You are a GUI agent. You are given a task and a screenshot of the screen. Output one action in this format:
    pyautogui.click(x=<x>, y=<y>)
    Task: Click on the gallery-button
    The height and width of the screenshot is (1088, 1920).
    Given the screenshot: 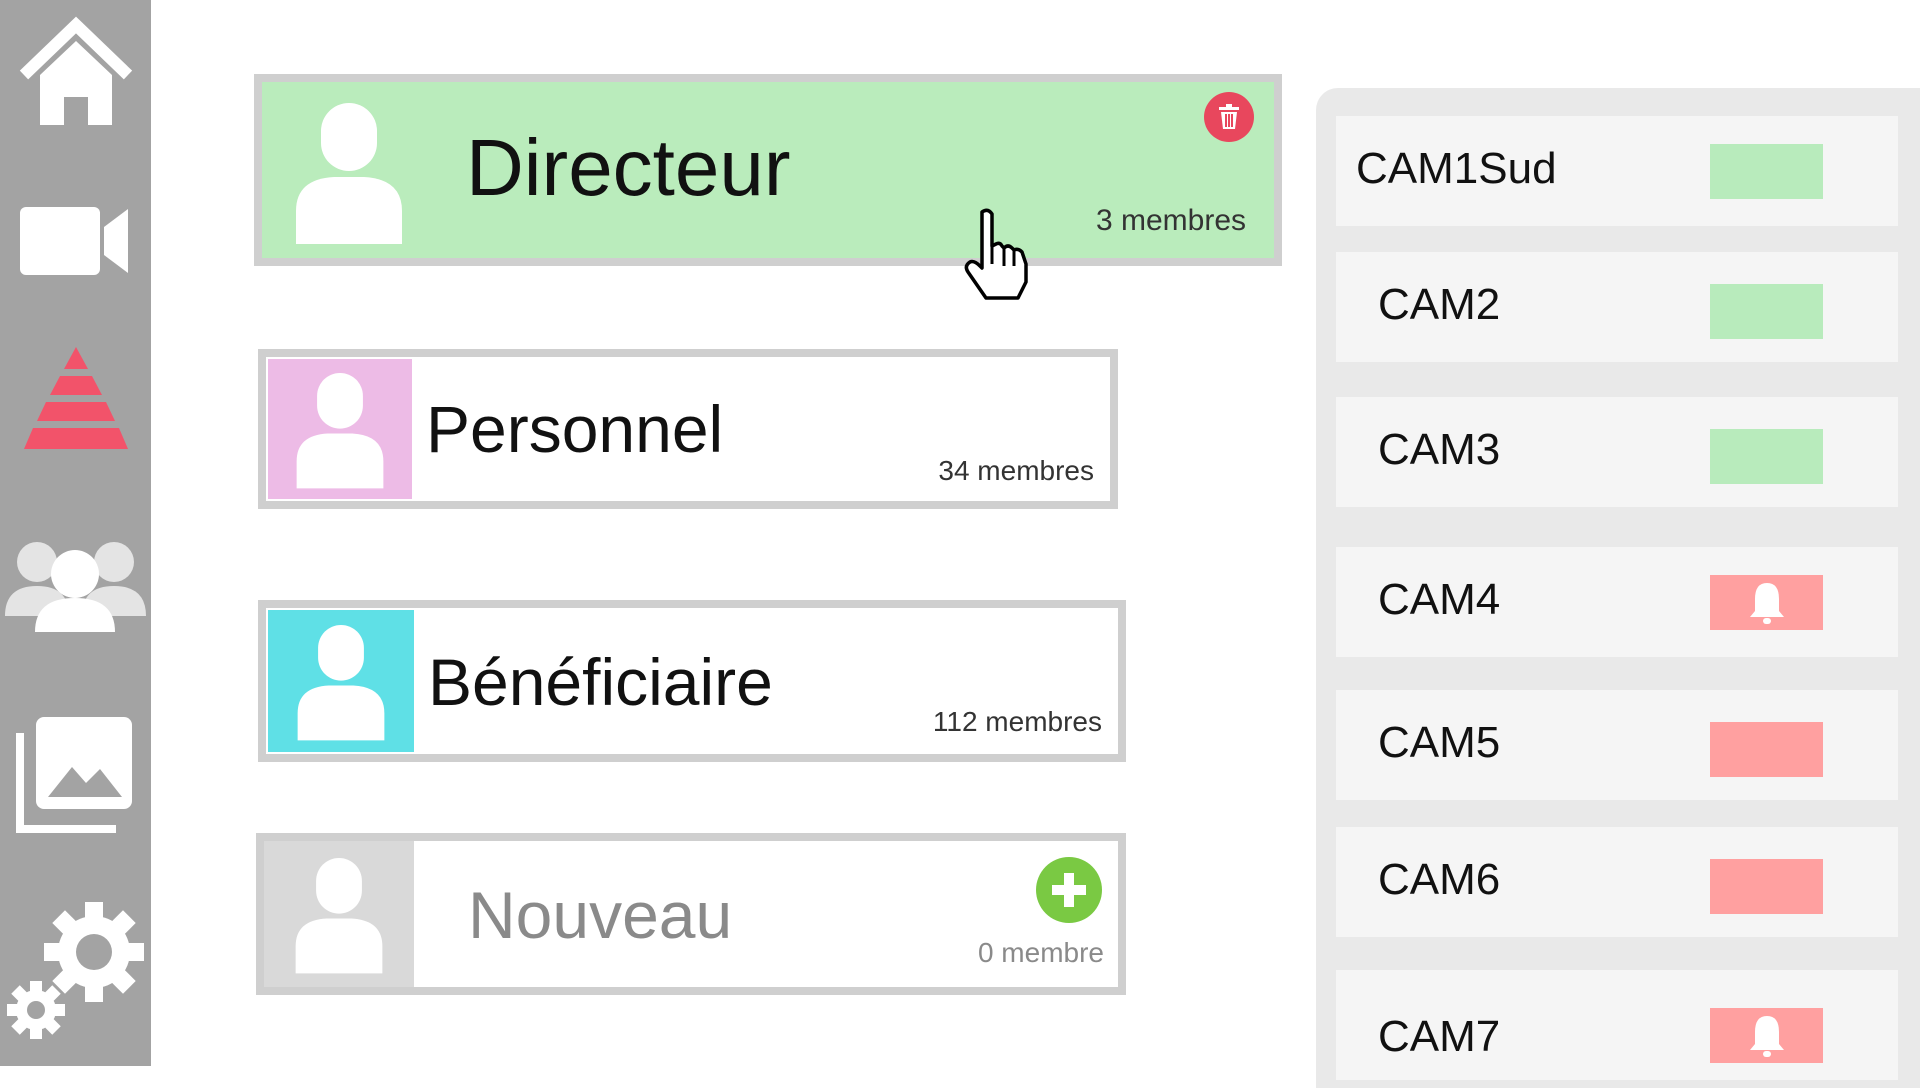 What is the action you would take?
    pyautogui.click(x=75, y=772)
    